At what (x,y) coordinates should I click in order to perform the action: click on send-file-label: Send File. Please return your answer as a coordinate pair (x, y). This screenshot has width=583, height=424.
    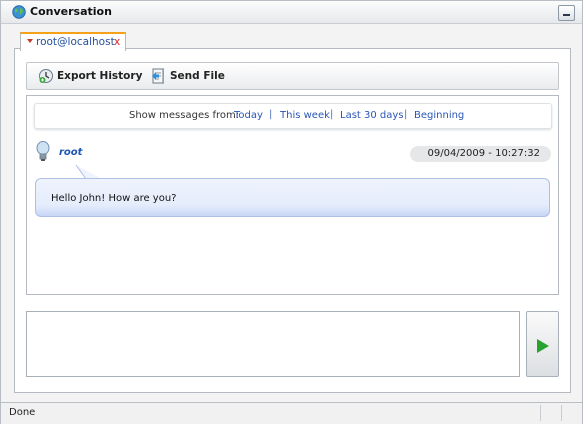
    Looking at the image, I should click on (197, 76).